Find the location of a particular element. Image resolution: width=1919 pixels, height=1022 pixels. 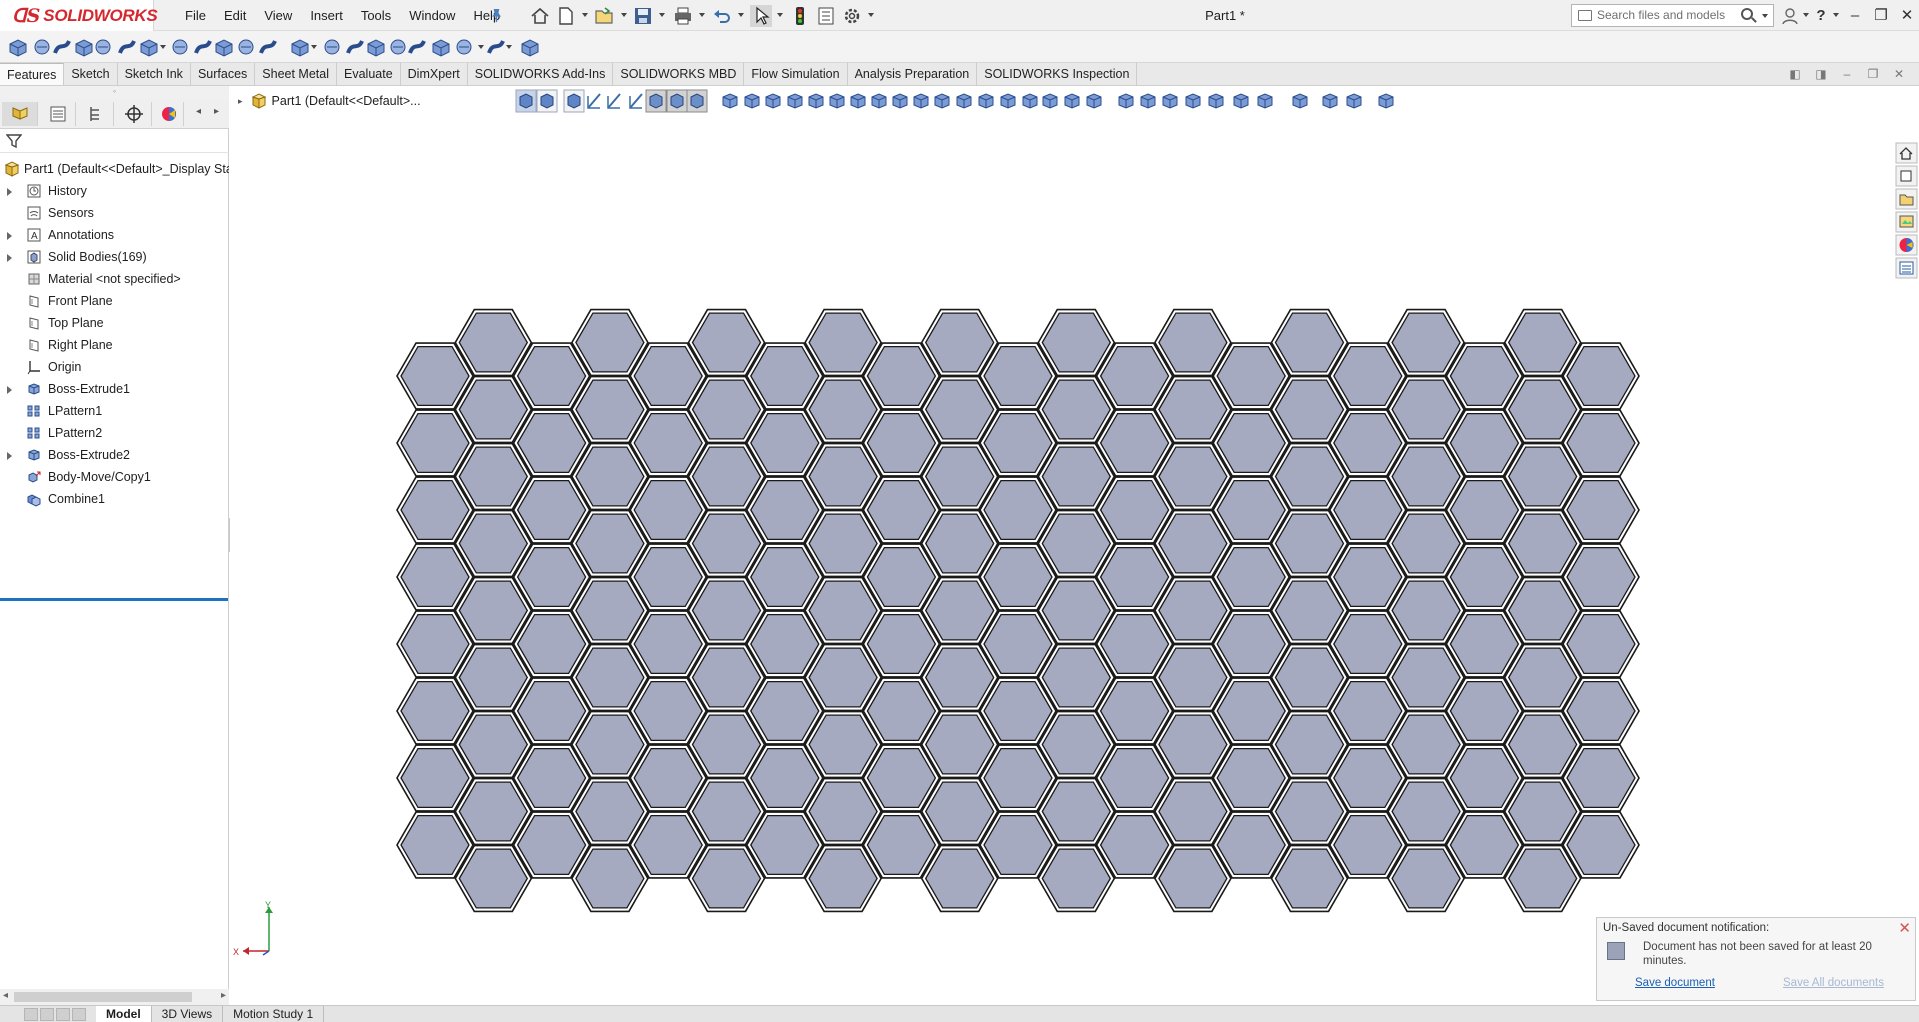

lofted-cut-icon is located at coordinates (224, 48).